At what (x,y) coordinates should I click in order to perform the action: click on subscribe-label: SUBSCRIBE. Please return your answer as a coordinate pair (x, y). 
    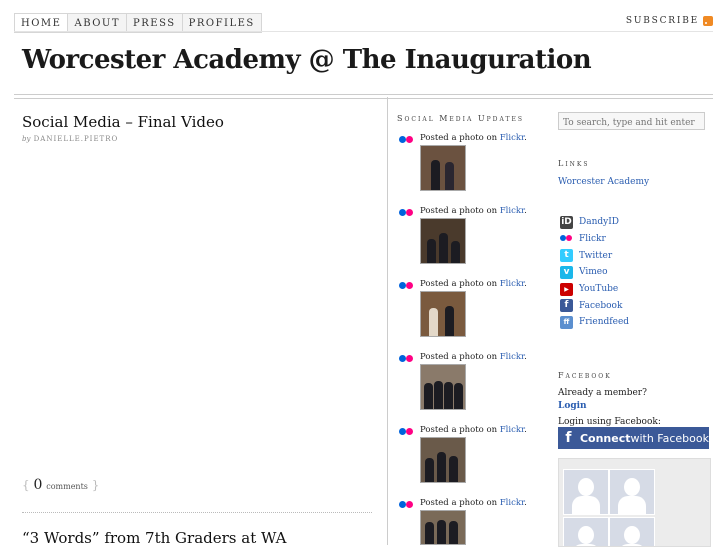
    Looking at the image, I should click on (662, 21).